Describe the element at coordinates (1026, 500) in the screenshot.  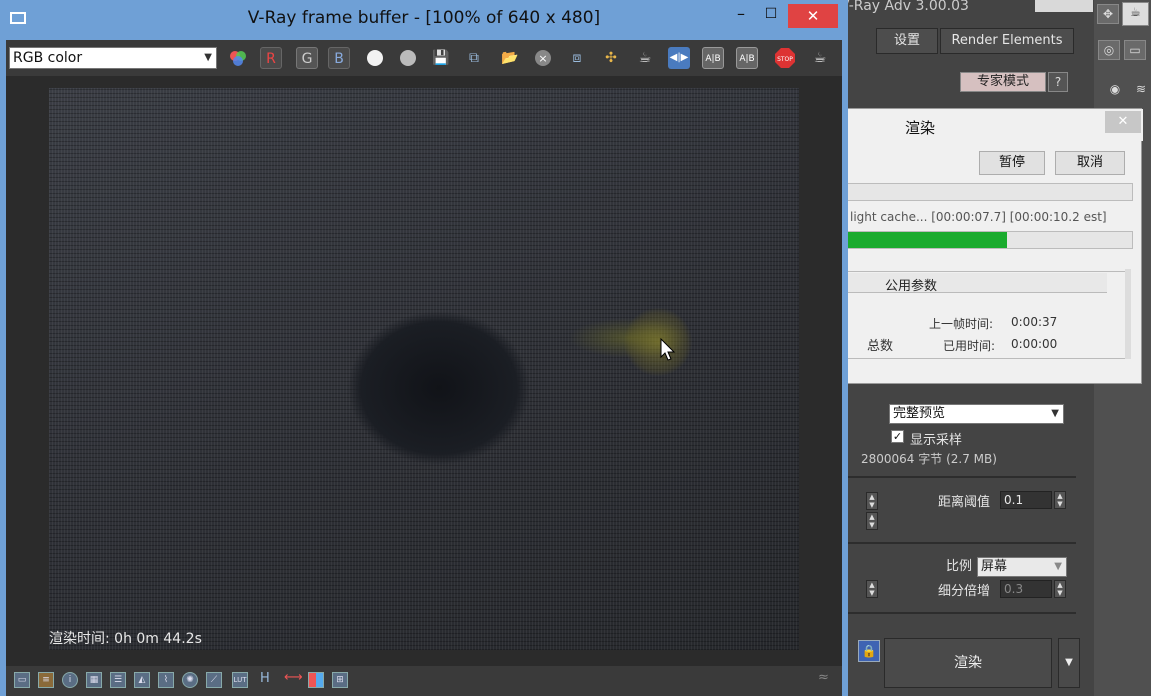
I see `distance-threshold-input: 0.1` at that location.